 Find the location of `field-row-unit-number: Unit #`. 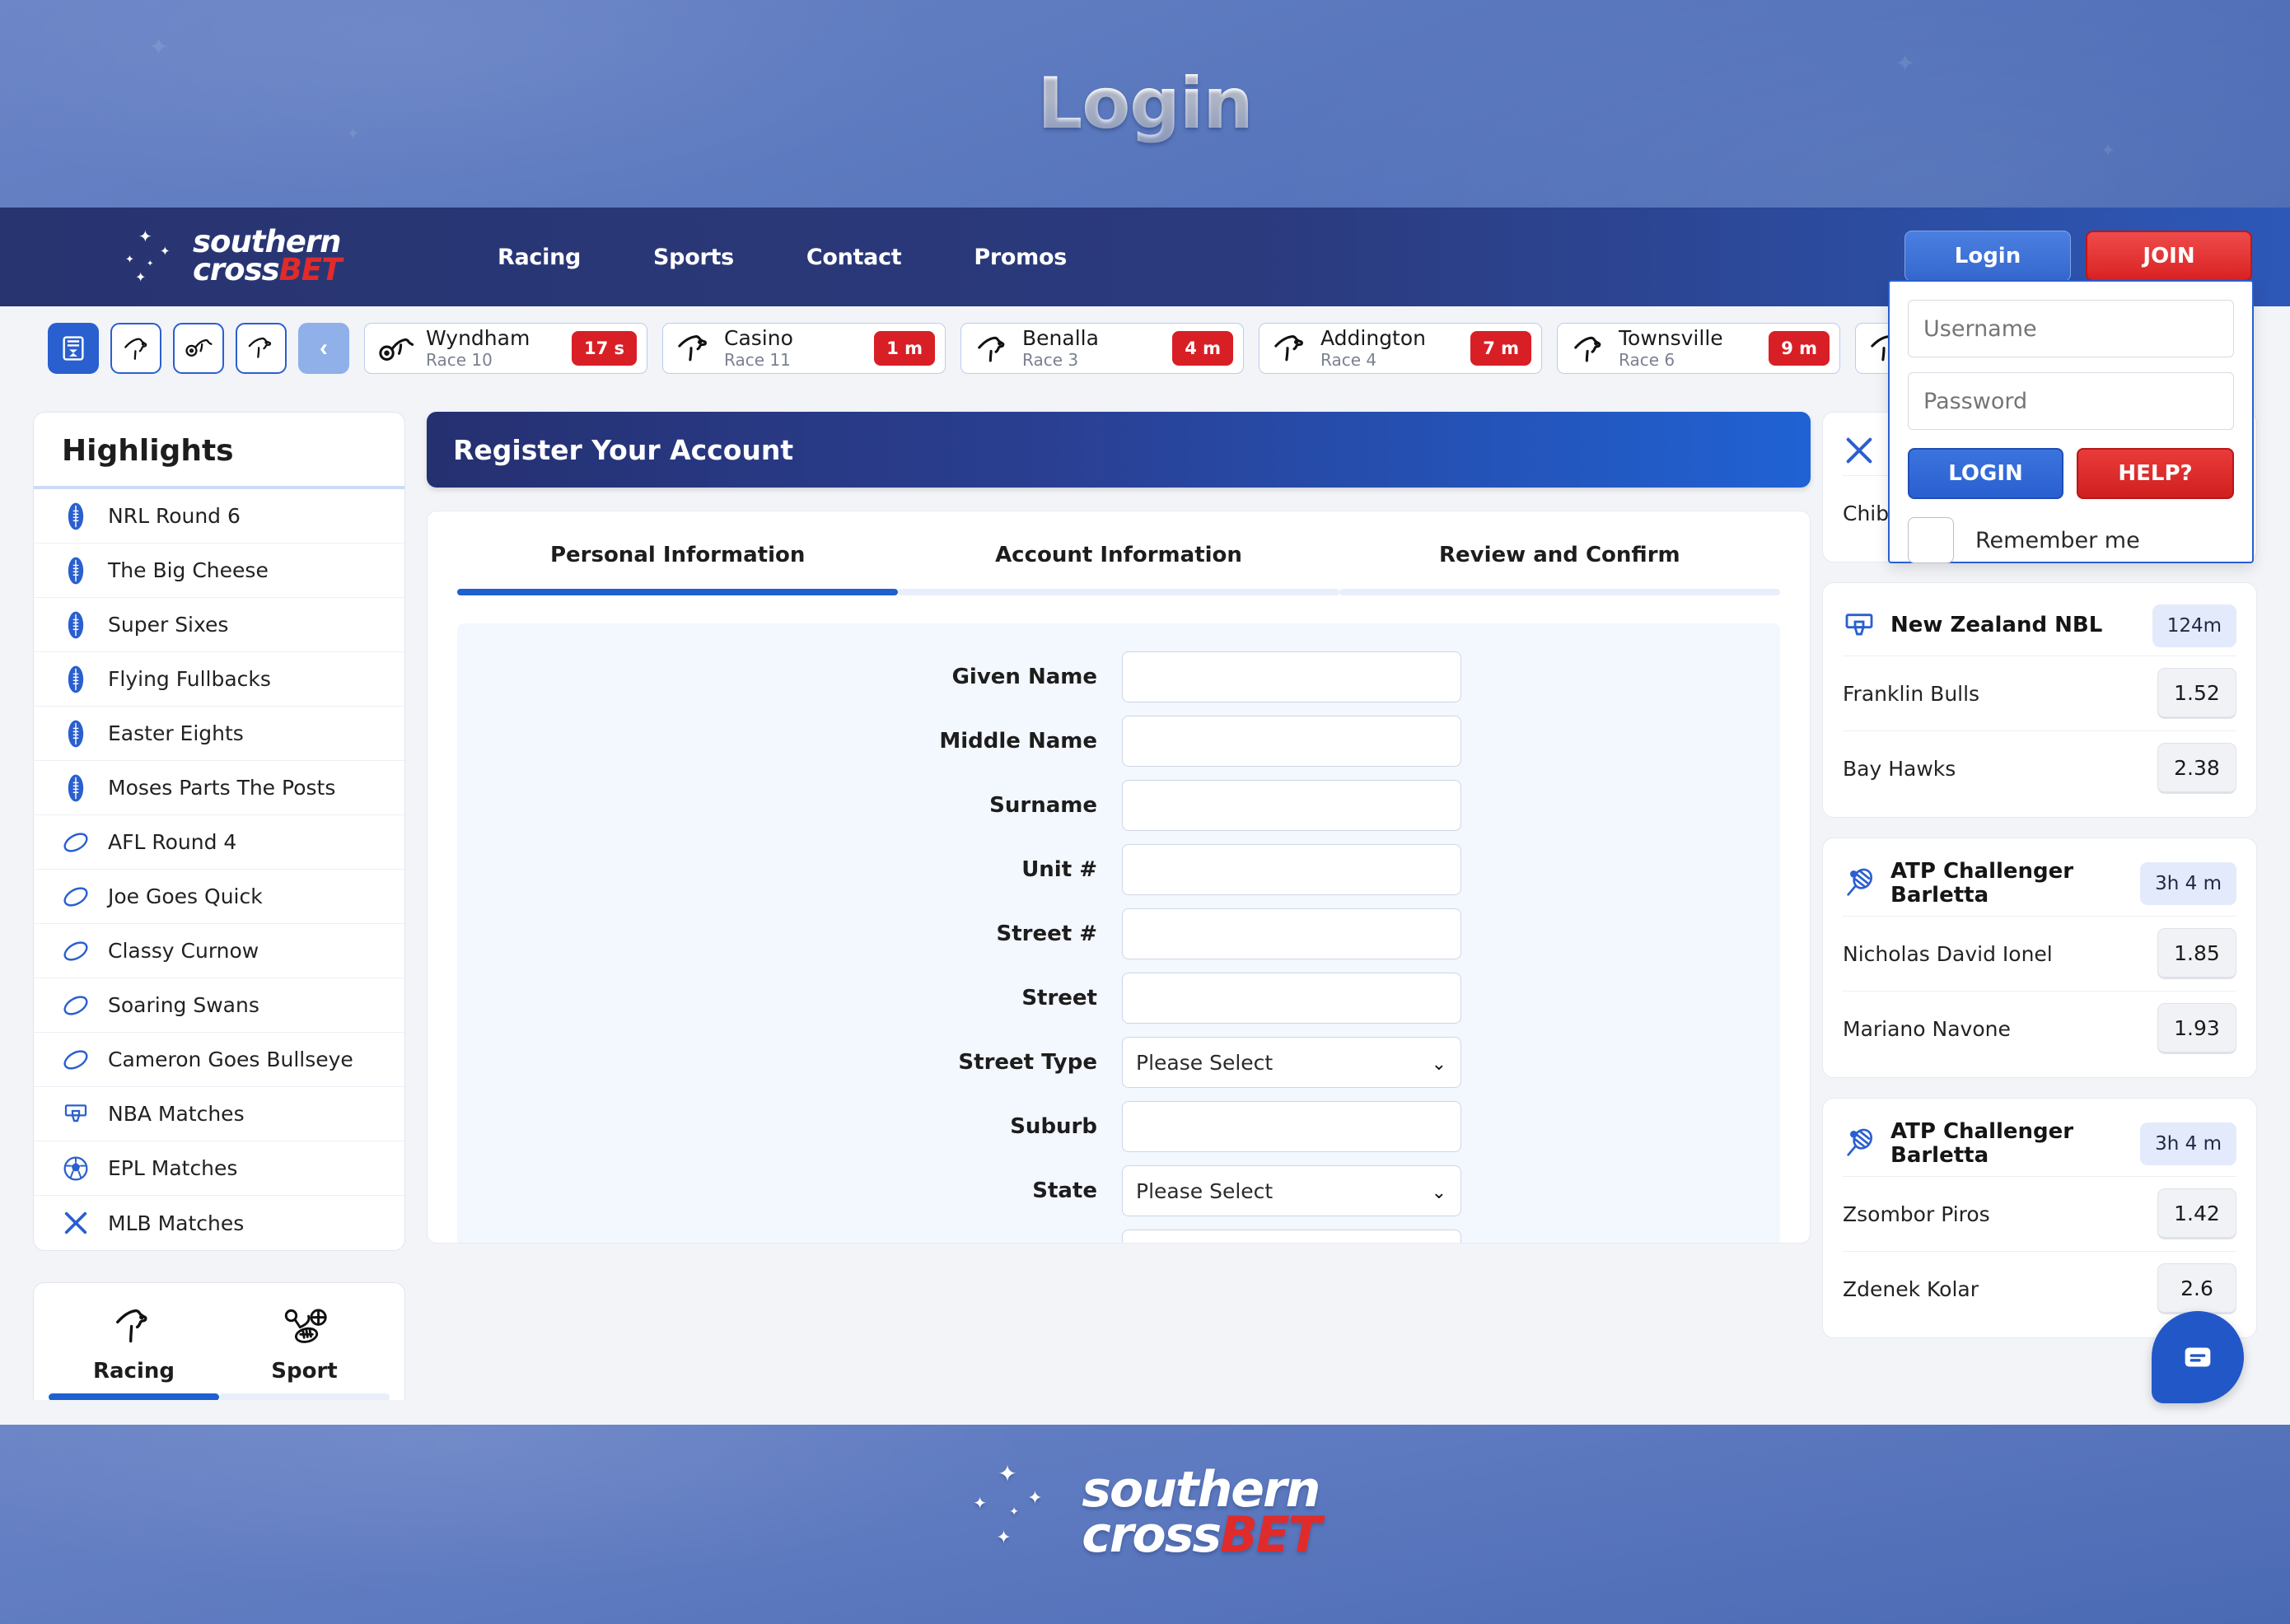

field-row-unit-number: Unit # is located at coordinates (1118, 869).